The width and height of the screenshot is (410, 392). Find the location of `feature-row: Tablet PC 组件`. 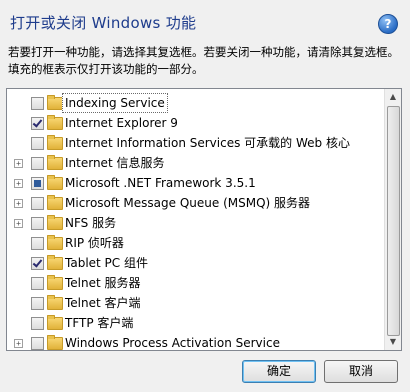

feature-row: Tablet PC 组件 is located at coordinates (196, 263).